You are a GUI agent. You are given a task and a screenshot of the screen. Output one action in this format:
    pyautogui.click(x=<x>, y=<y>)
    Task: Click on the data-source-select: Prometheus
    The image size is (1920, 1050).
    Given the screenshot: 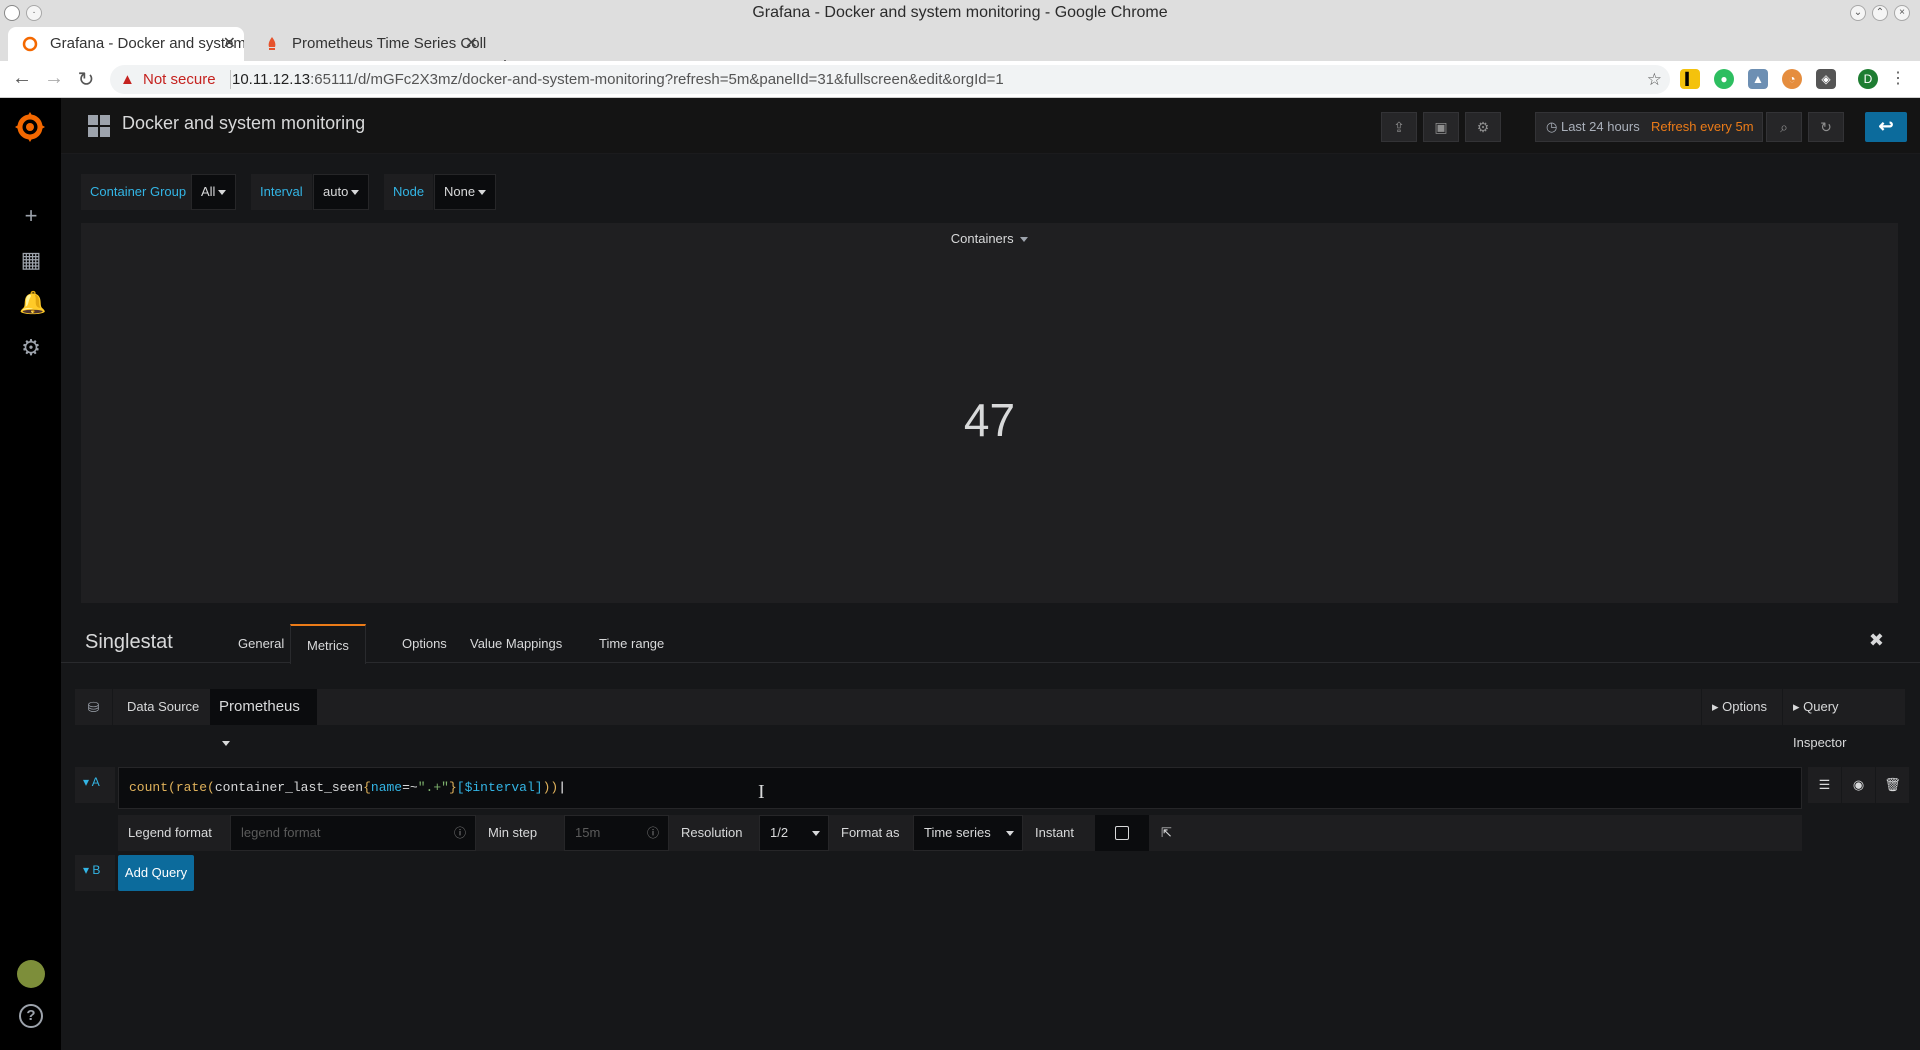 What is the action you would take?
    pyautogui.click(x=263, y=717)
    